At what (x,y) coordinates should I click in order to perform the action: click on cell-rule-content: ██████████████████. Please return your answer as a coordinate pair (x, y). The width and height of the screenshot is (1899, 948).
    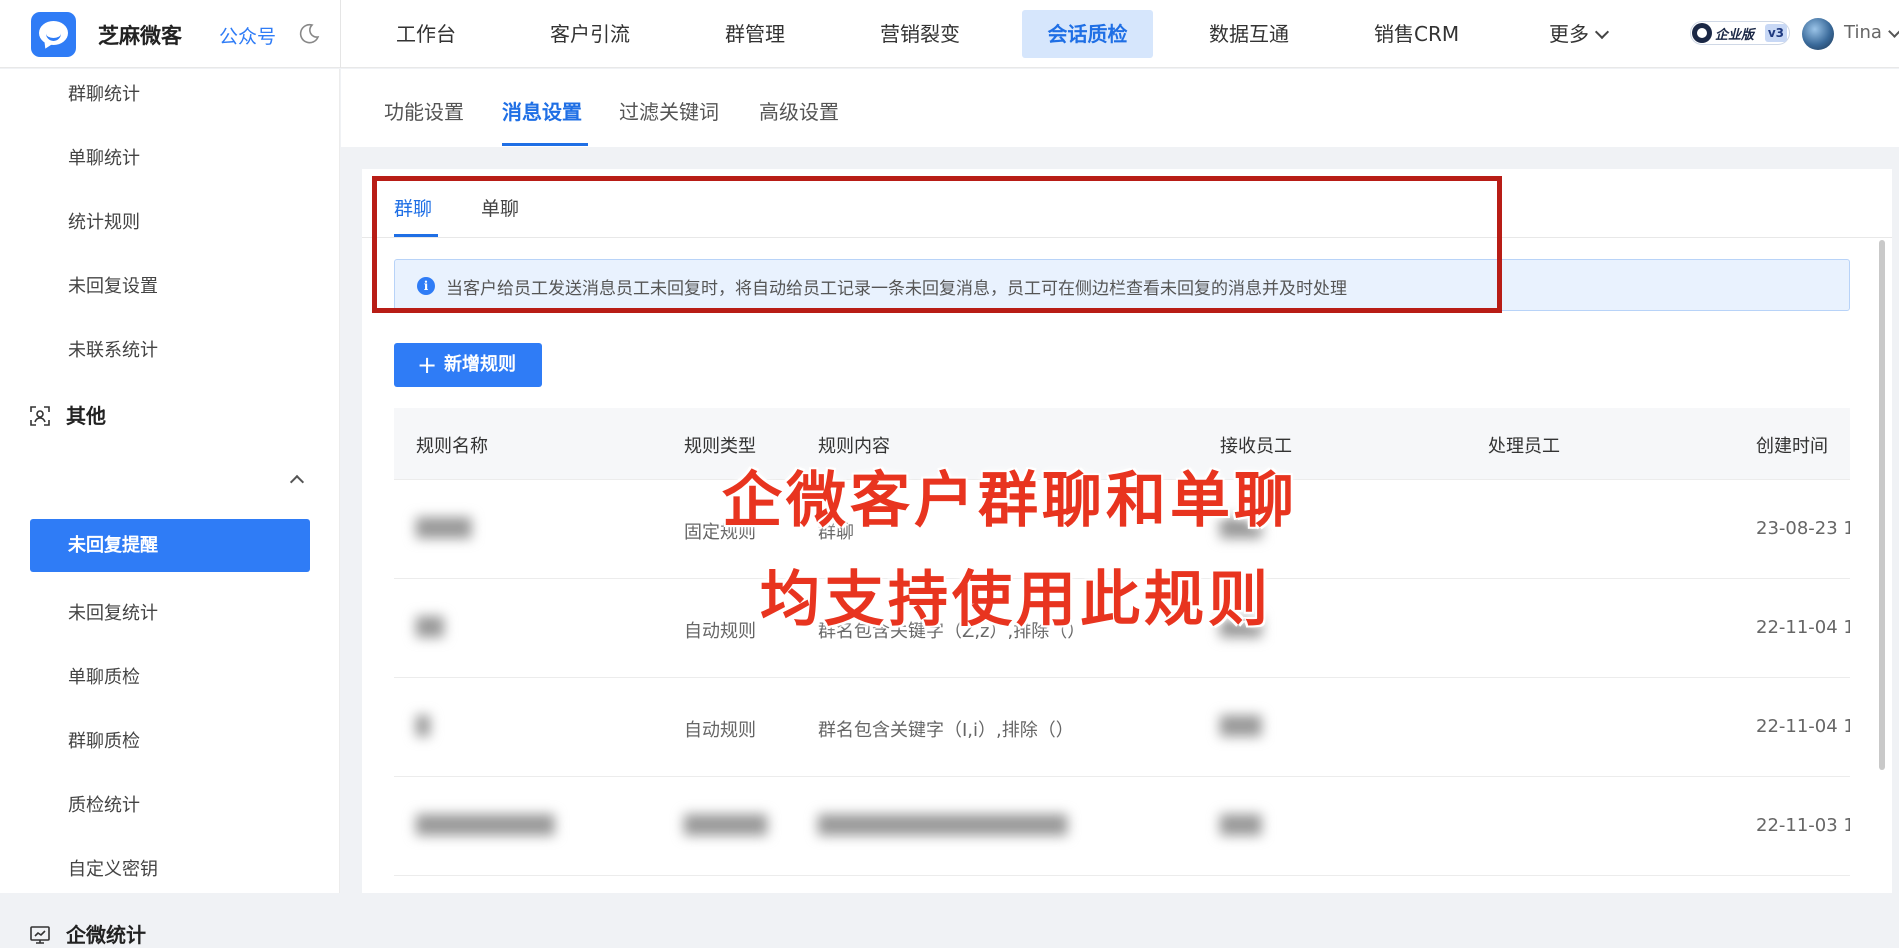
    Looking at the image, I should click on (943, 825).